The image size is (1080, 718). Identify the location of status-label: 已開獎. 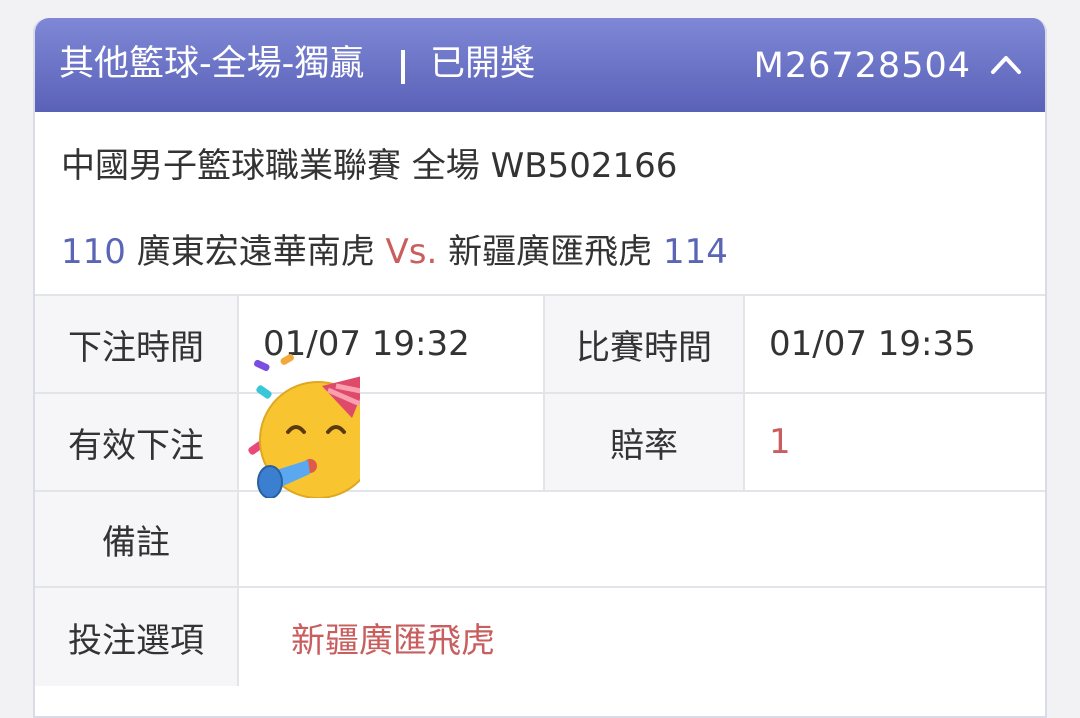
(483, 64).